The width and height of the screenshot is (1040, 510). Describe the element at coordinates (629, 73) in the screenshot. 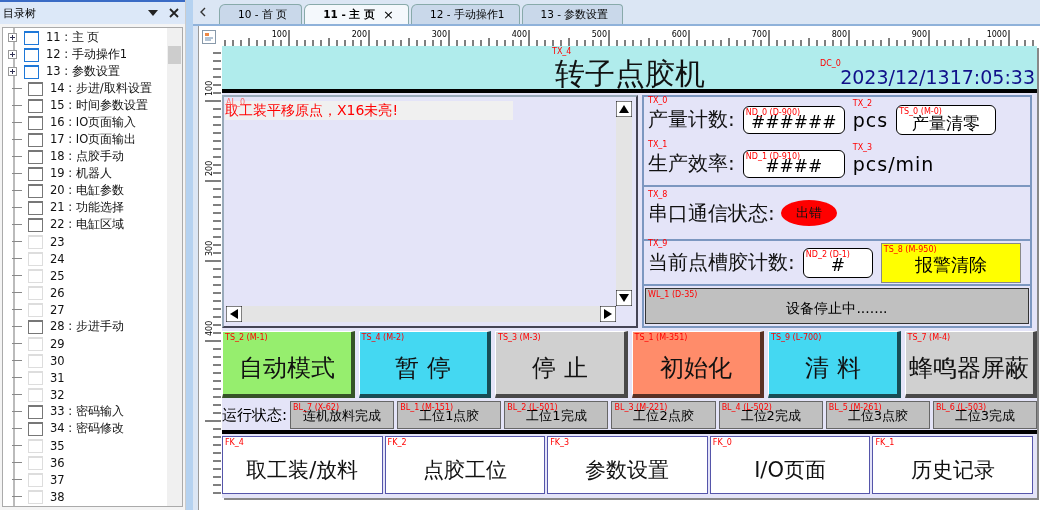

I see `screen-title: 转子点胶机` at that location.